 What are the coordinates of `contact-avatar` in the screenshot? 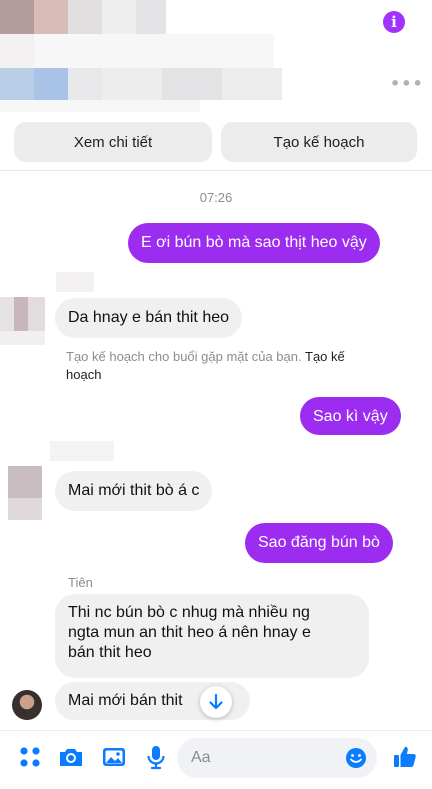 It's located at (27, 705).